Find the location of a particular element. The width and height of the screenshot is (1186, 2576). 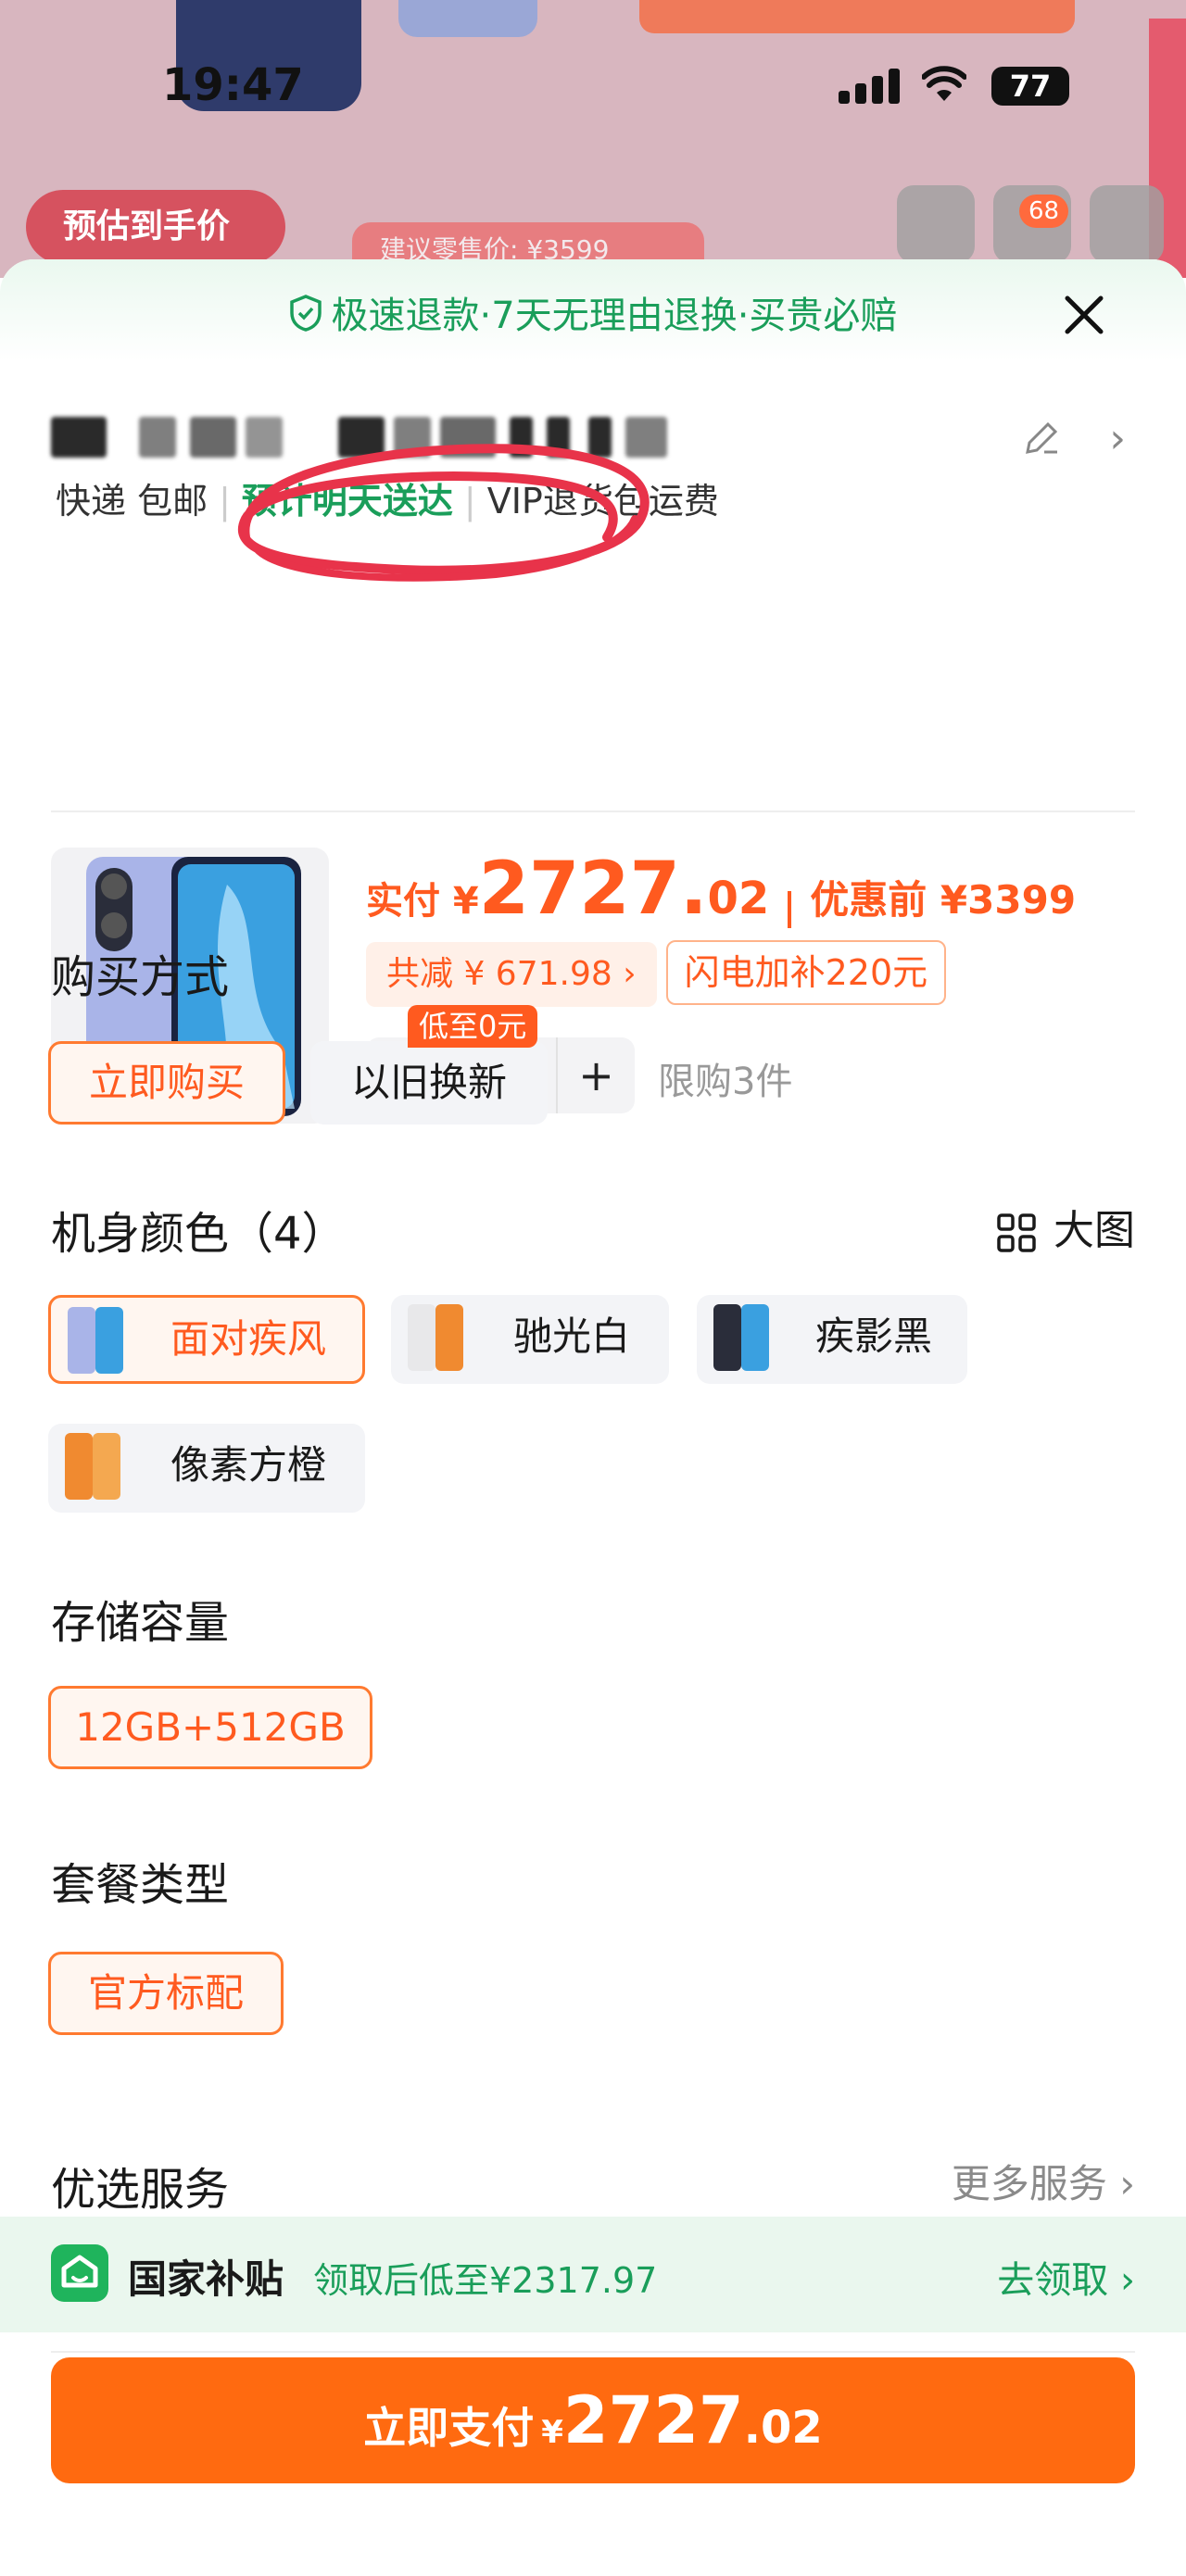

pay-now-button: 立即支付 ¥2727.02 is located at coordinates (593, 2420).